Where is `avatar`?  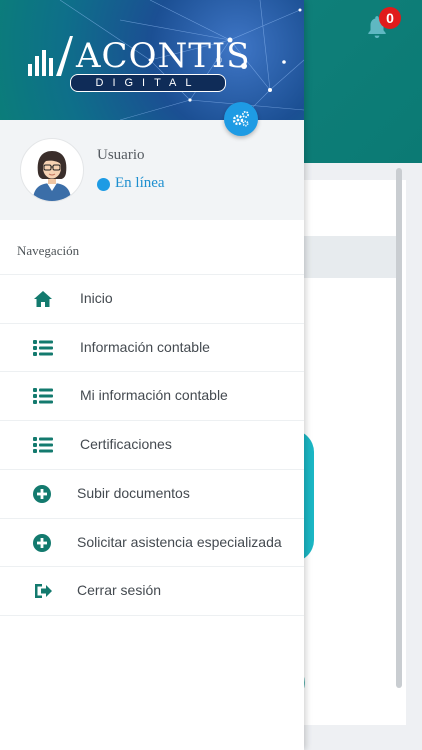 avatar is located at coordinates (52, 170).